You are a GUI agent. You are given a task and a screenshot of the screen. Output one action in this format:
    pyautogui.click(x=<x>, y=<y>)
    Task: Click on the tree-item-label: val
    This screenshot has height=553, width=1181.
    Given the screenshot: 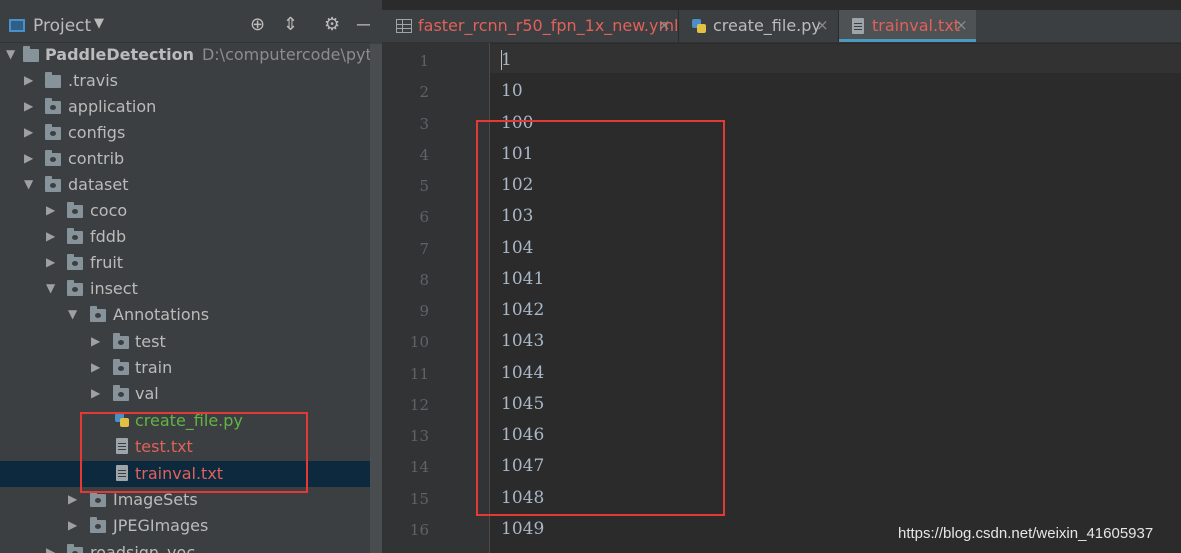 What is the action you would take?
    pyautogui.click(x=147, y=393)
    